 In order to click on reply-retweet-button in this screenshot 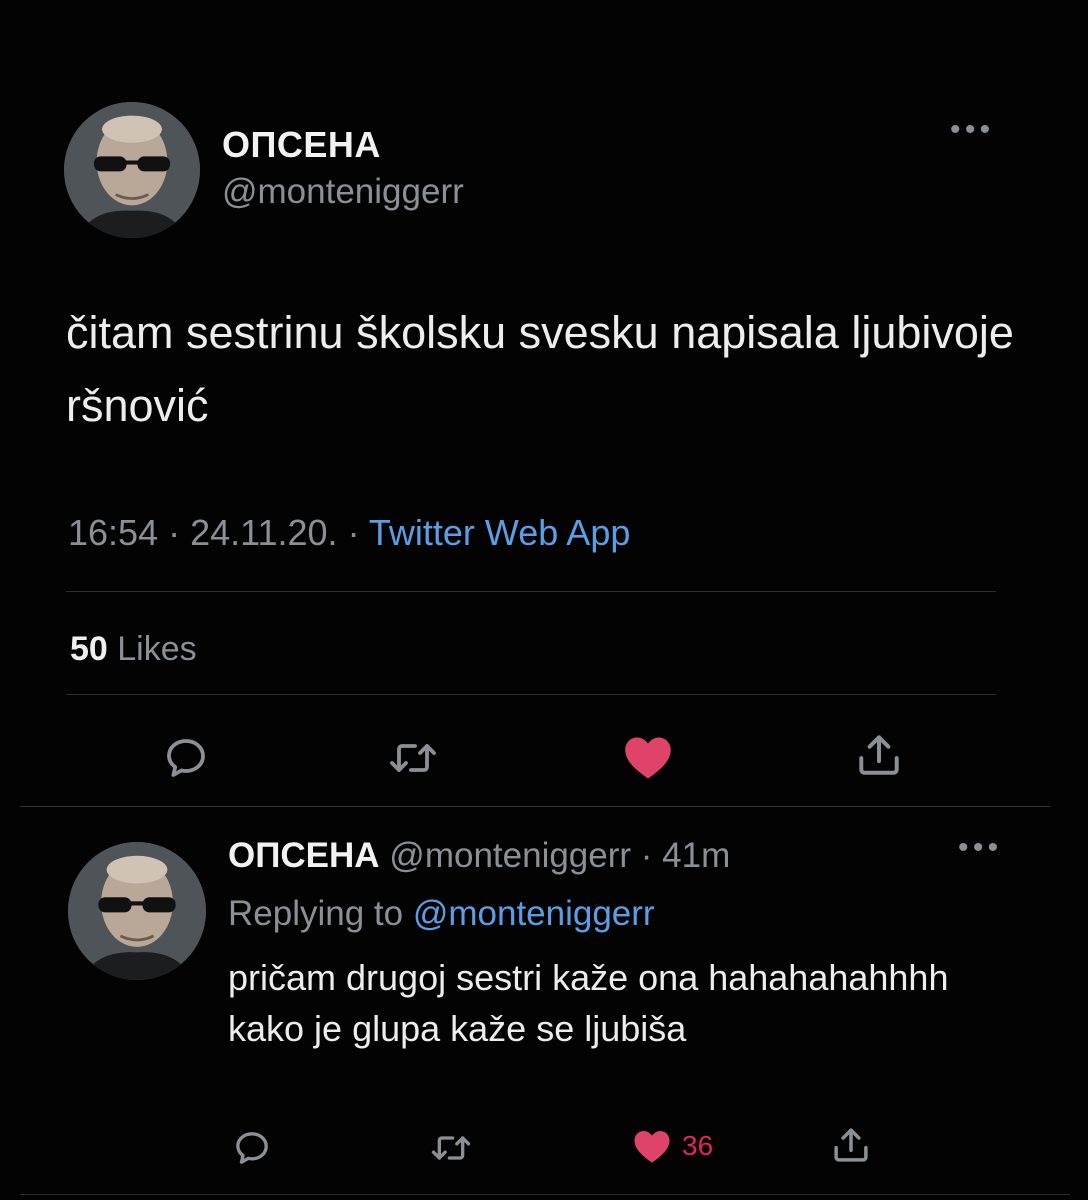, I will do `click(451, 1148)`.